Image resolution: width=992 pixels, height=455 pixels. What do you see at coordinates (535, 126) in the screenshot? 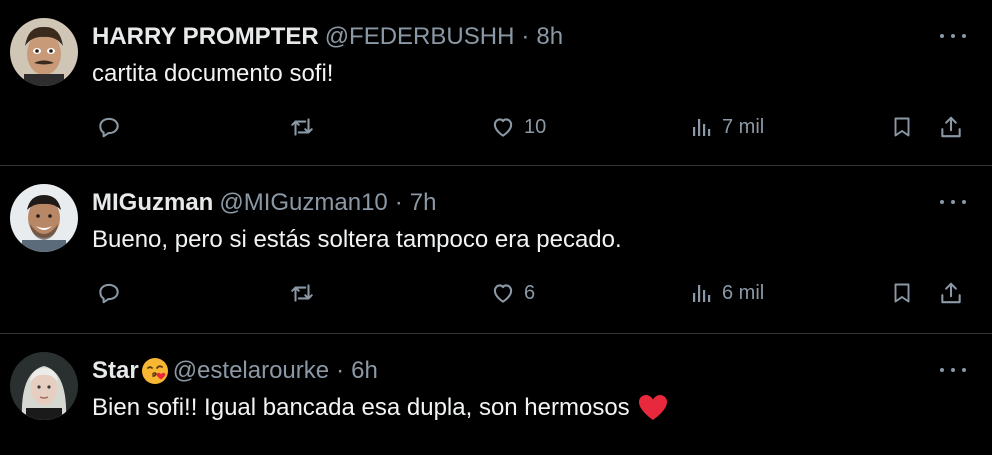
I see `like-count: 10` at bounding box center [535, 126].